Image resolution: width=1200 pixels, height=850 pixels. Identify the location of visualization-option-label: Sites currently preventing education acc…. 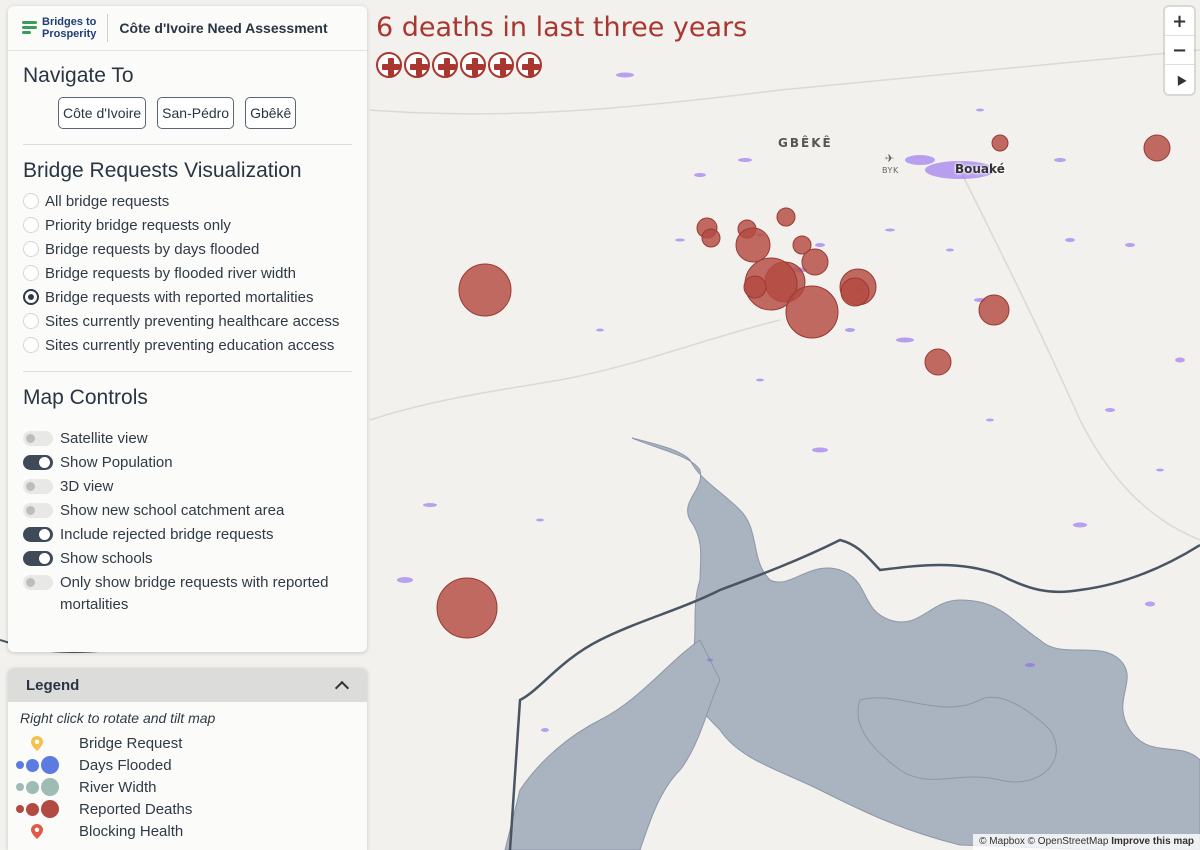
(190, 345).